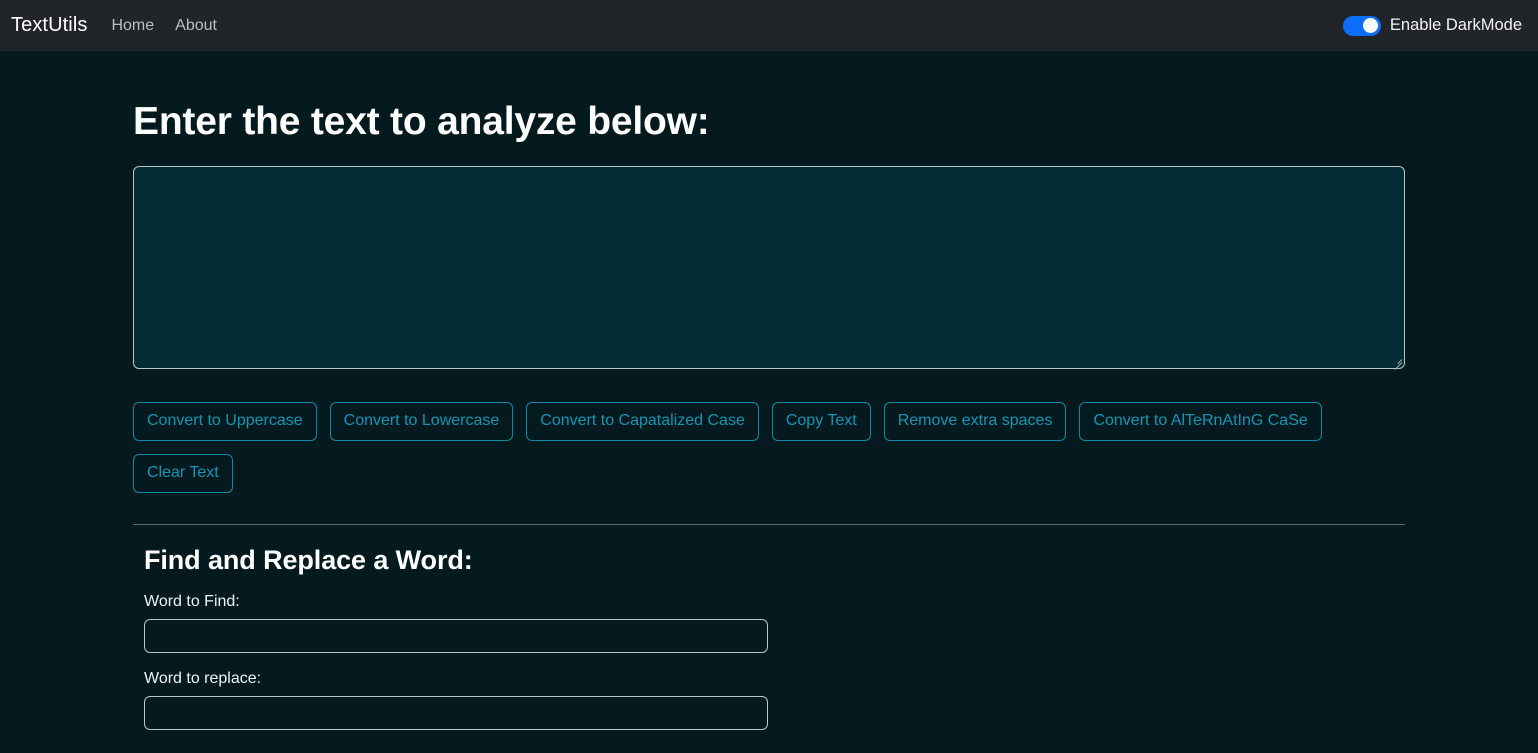 Image resolution: width=1538 pixels, height=753 pixels. What do you see at coordinates (1200, 421) in the screenshot?
I see `convert-to-alternating-case-button: Convert to AlTeRnAtInG CaSe` at bounding box center [1200, 421].